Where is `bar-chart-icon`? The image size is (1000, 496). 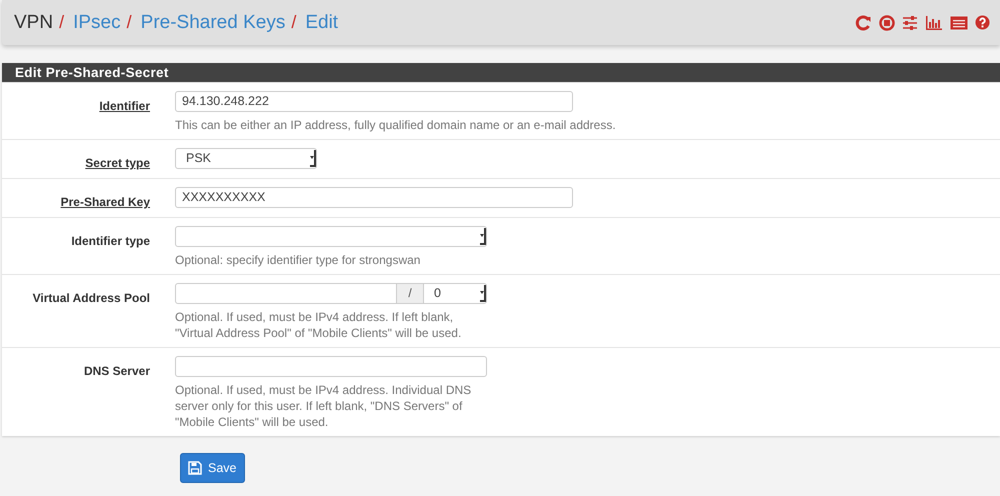 bar-chart-icon is located at coordinates (934, 22).